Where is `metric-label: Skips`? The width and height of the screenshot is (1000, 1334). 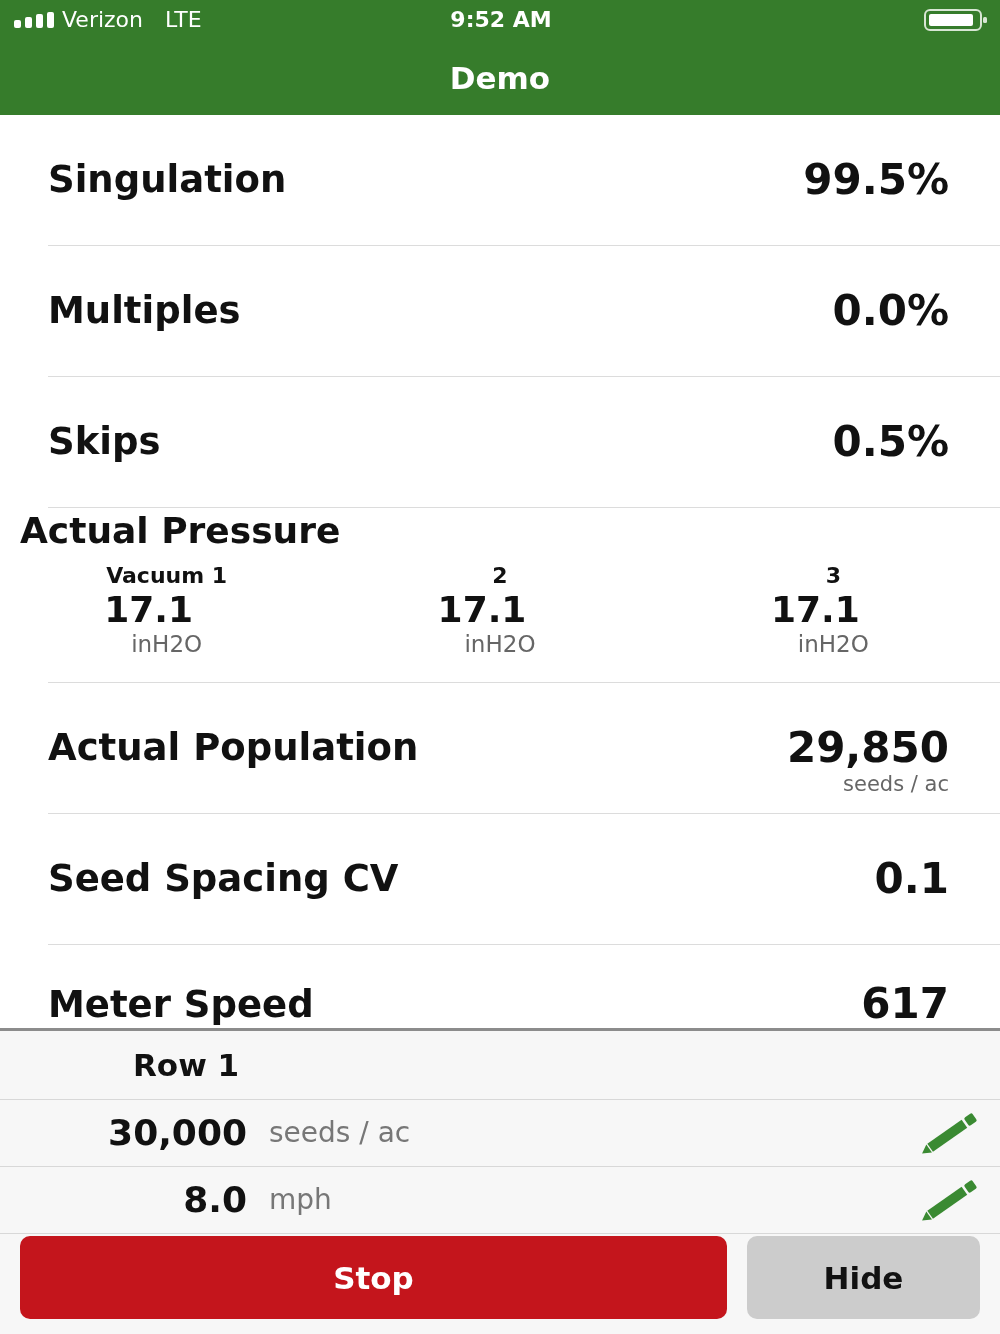 metric-label: Skips is located at coordinates (104, 442).